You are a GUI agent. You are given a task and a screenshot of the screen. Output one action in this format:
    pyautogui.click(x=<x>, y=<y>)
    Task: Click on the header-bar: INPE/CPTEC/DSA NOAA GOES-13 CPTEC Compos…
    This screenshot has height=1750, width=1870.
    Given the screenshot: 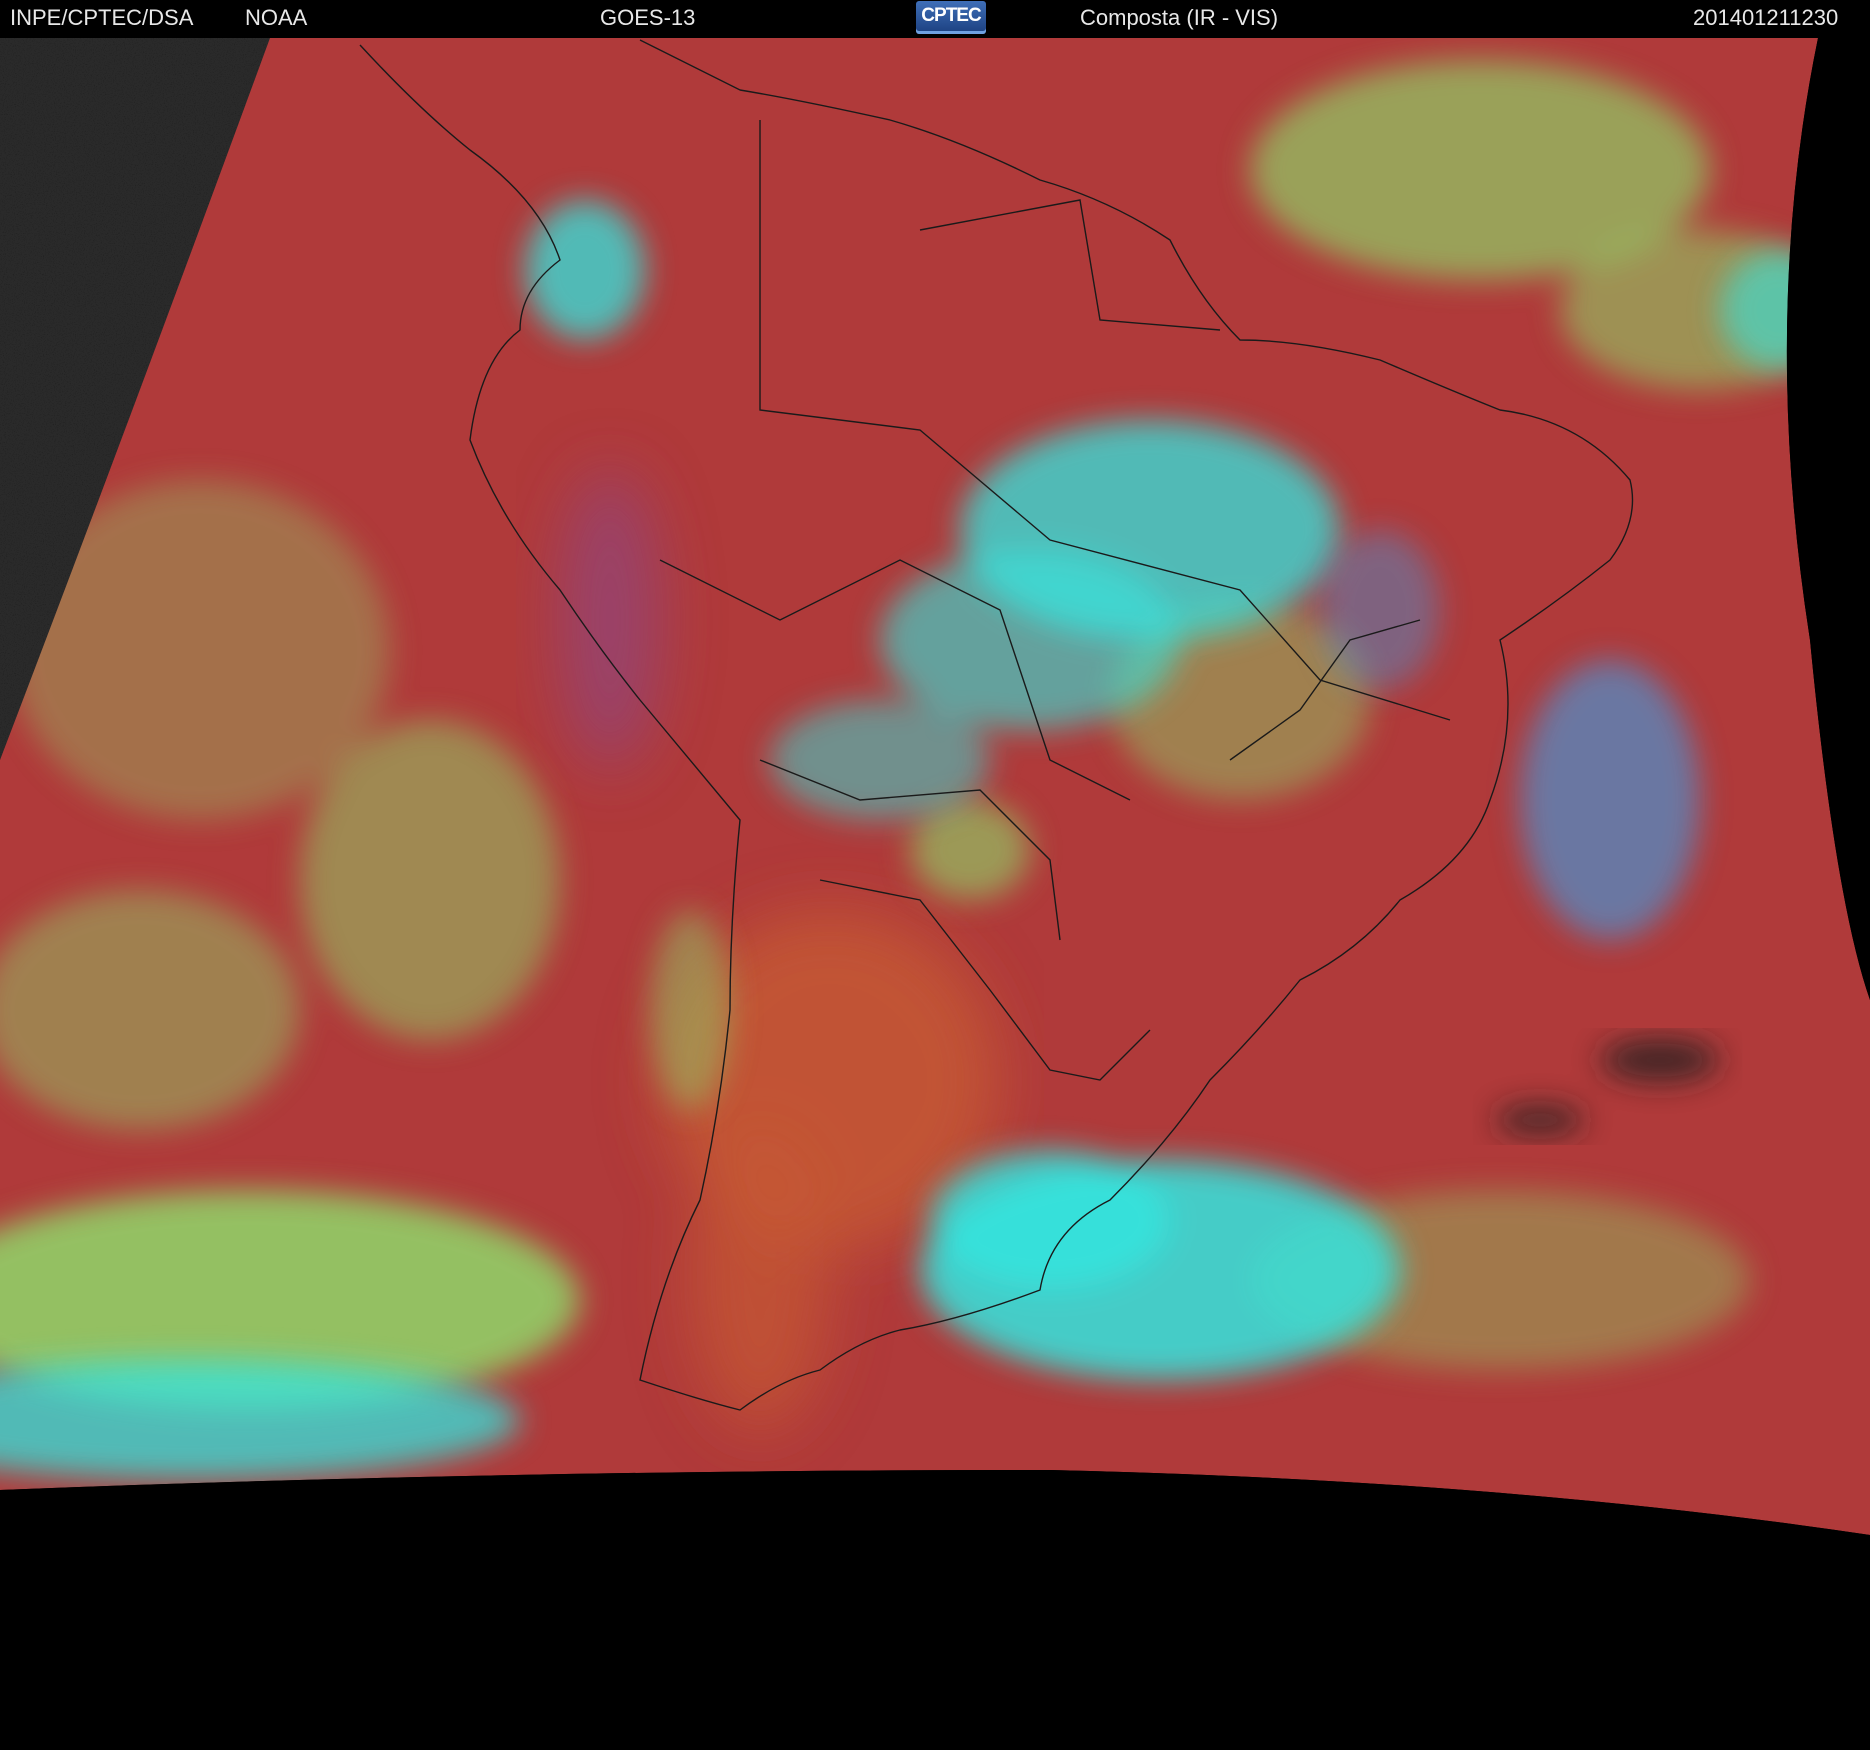 What is the action you would take?
    pyautogui.click(x=935, y=18)
    